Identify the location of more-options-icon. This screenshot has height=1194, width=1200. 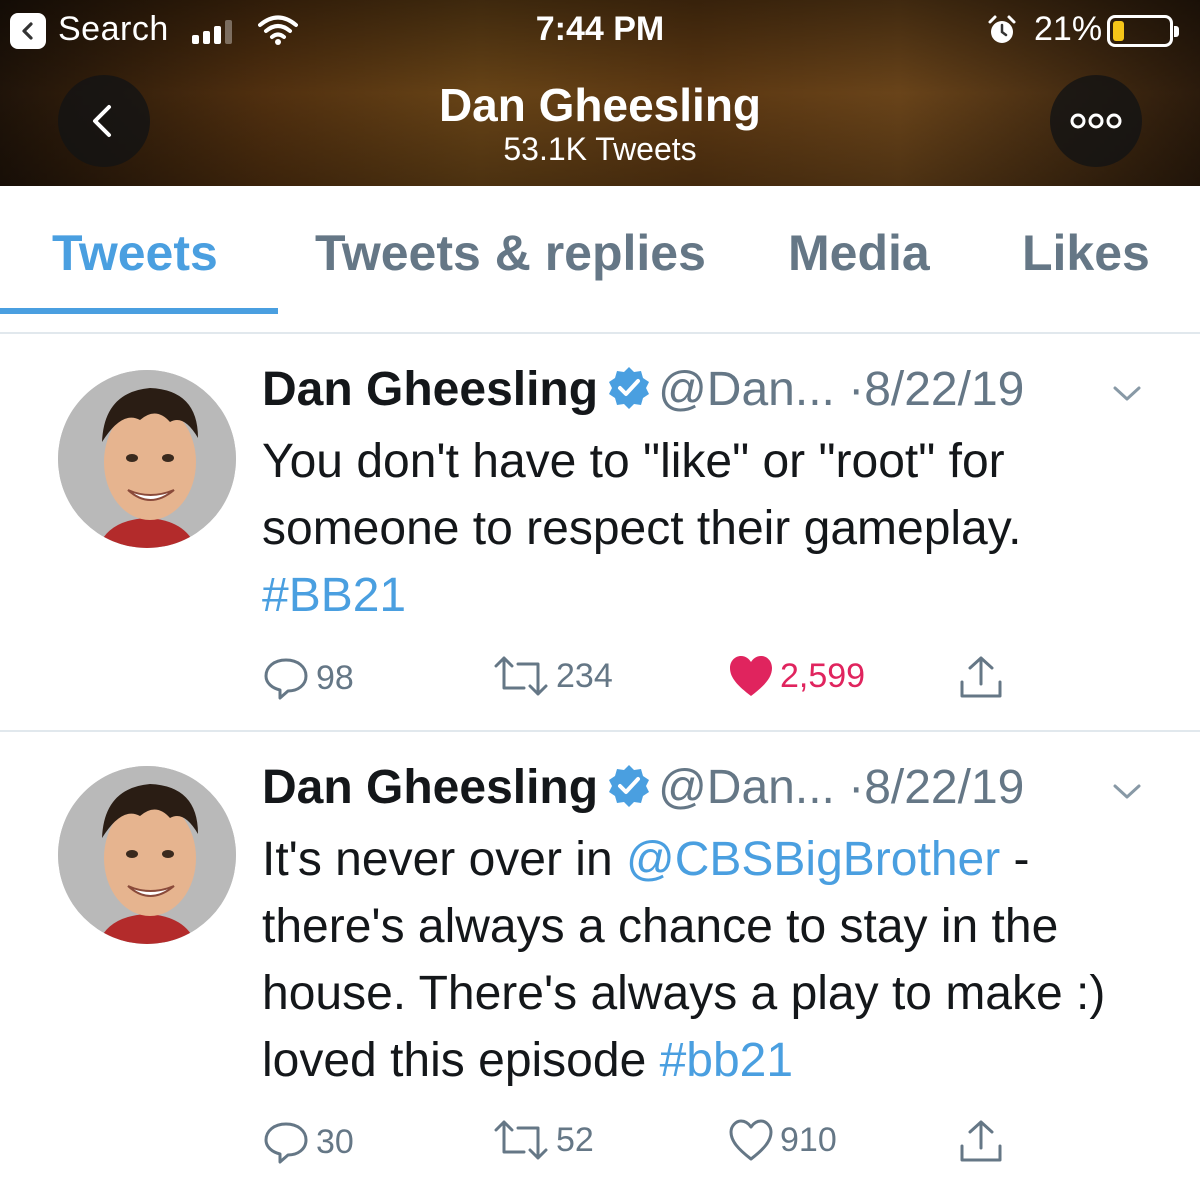
(1096, 121).